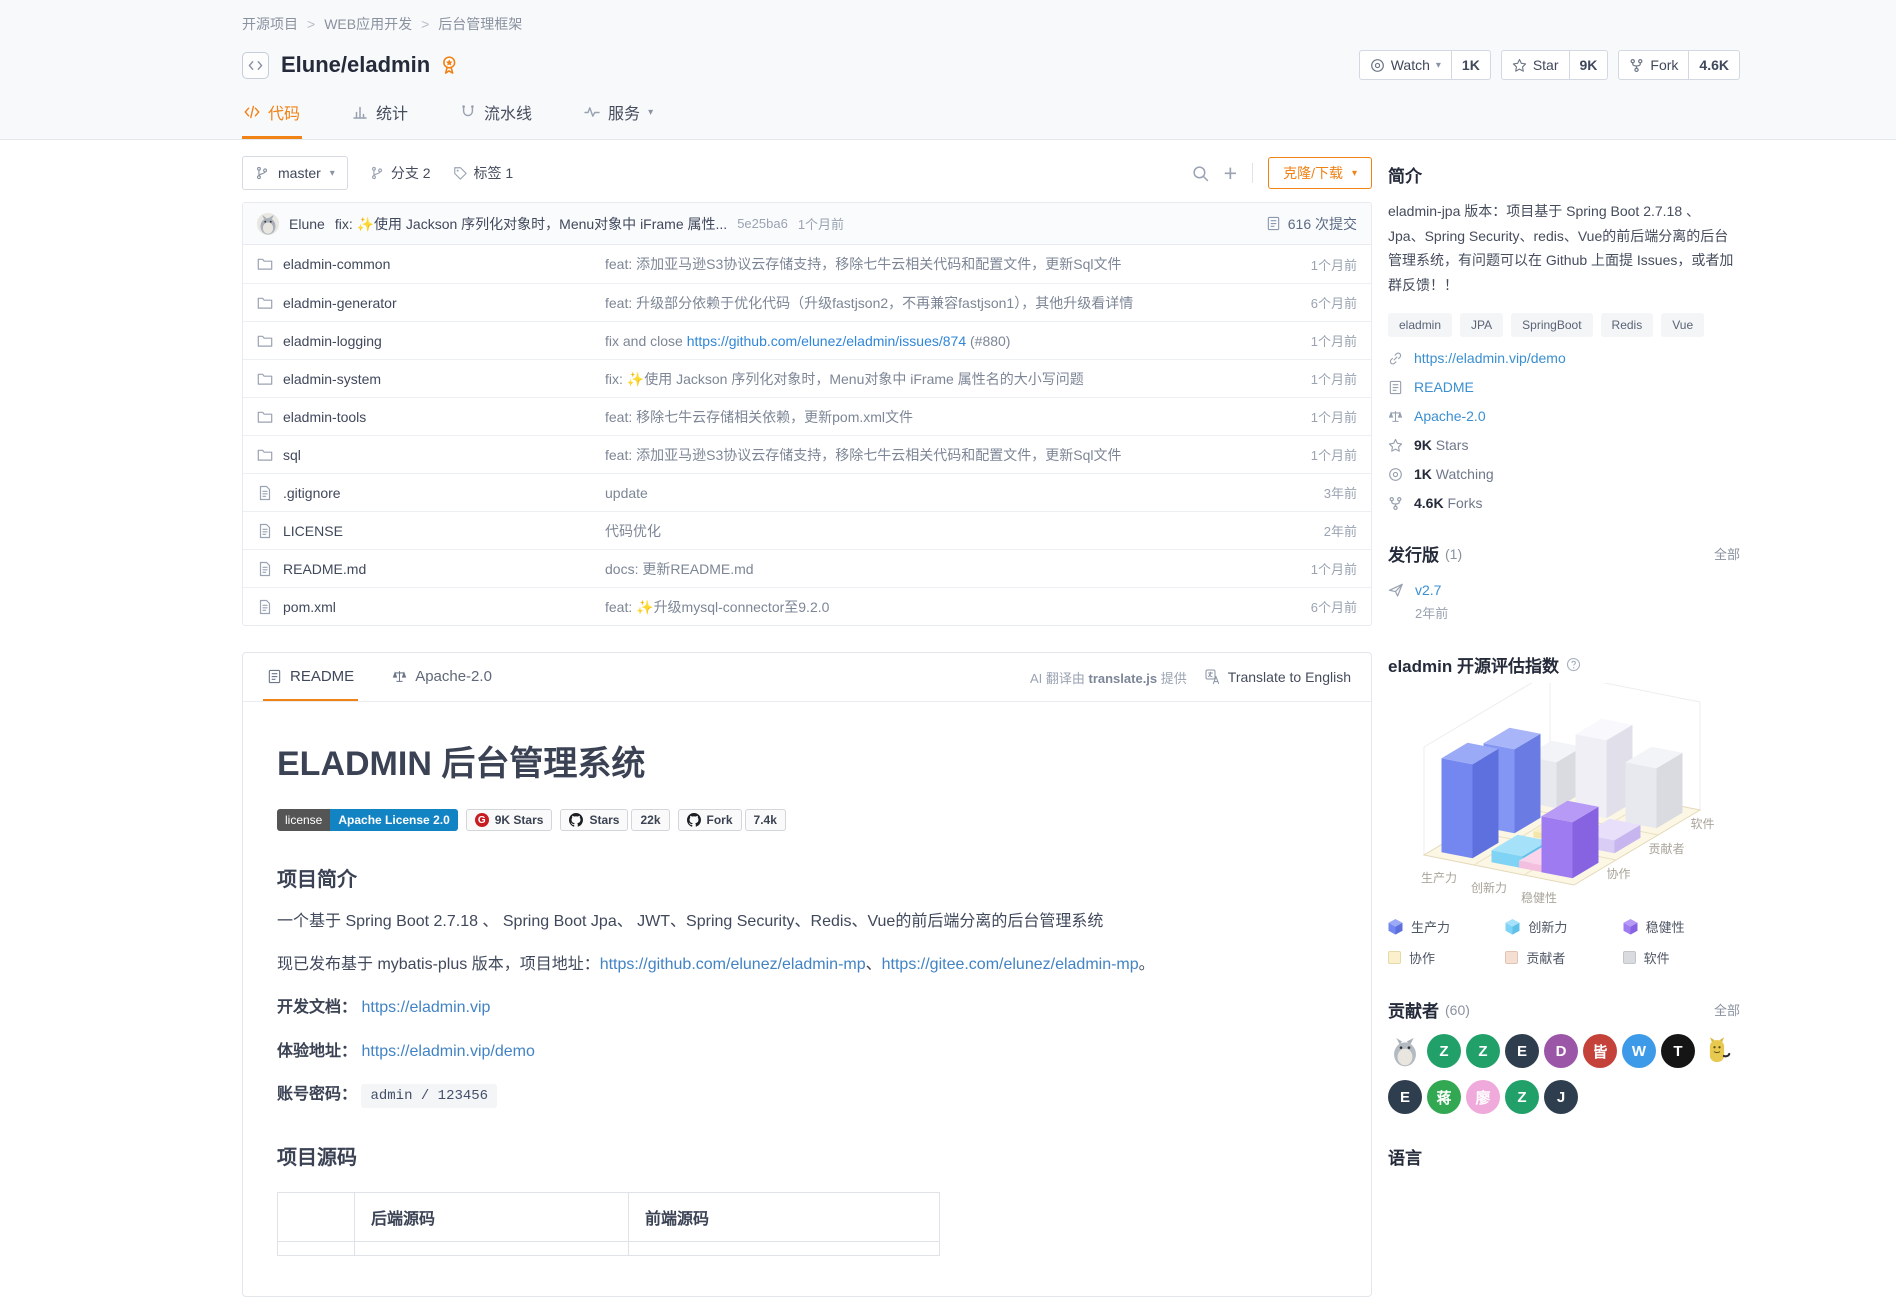  I want to click on question-icon, so click(1573, 664).